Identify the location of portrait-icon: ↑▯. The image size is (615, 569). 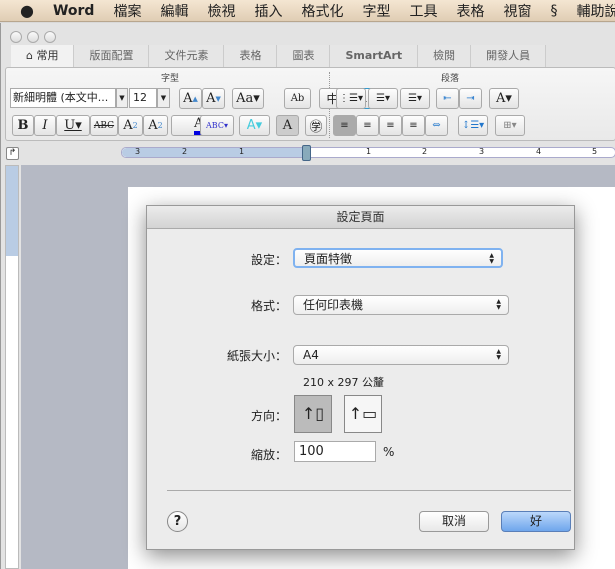
(313, 413).